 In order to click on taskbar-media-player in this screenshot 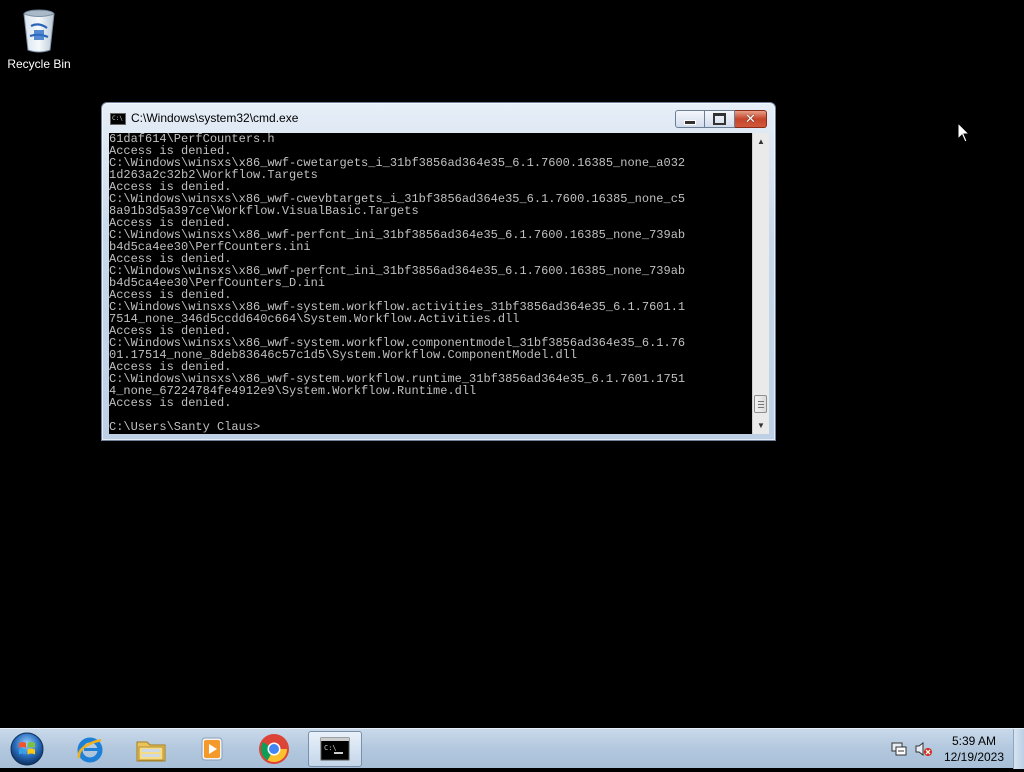, I will do `click(212, 749)`.